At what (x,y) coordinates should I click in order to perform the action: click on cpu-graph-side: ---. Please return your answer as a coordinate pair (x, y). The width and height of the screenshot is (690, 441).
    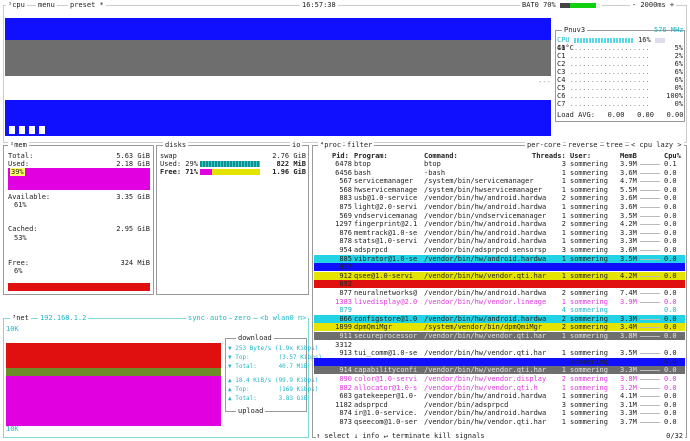
    Looking at the image, I should click on (544, 82).